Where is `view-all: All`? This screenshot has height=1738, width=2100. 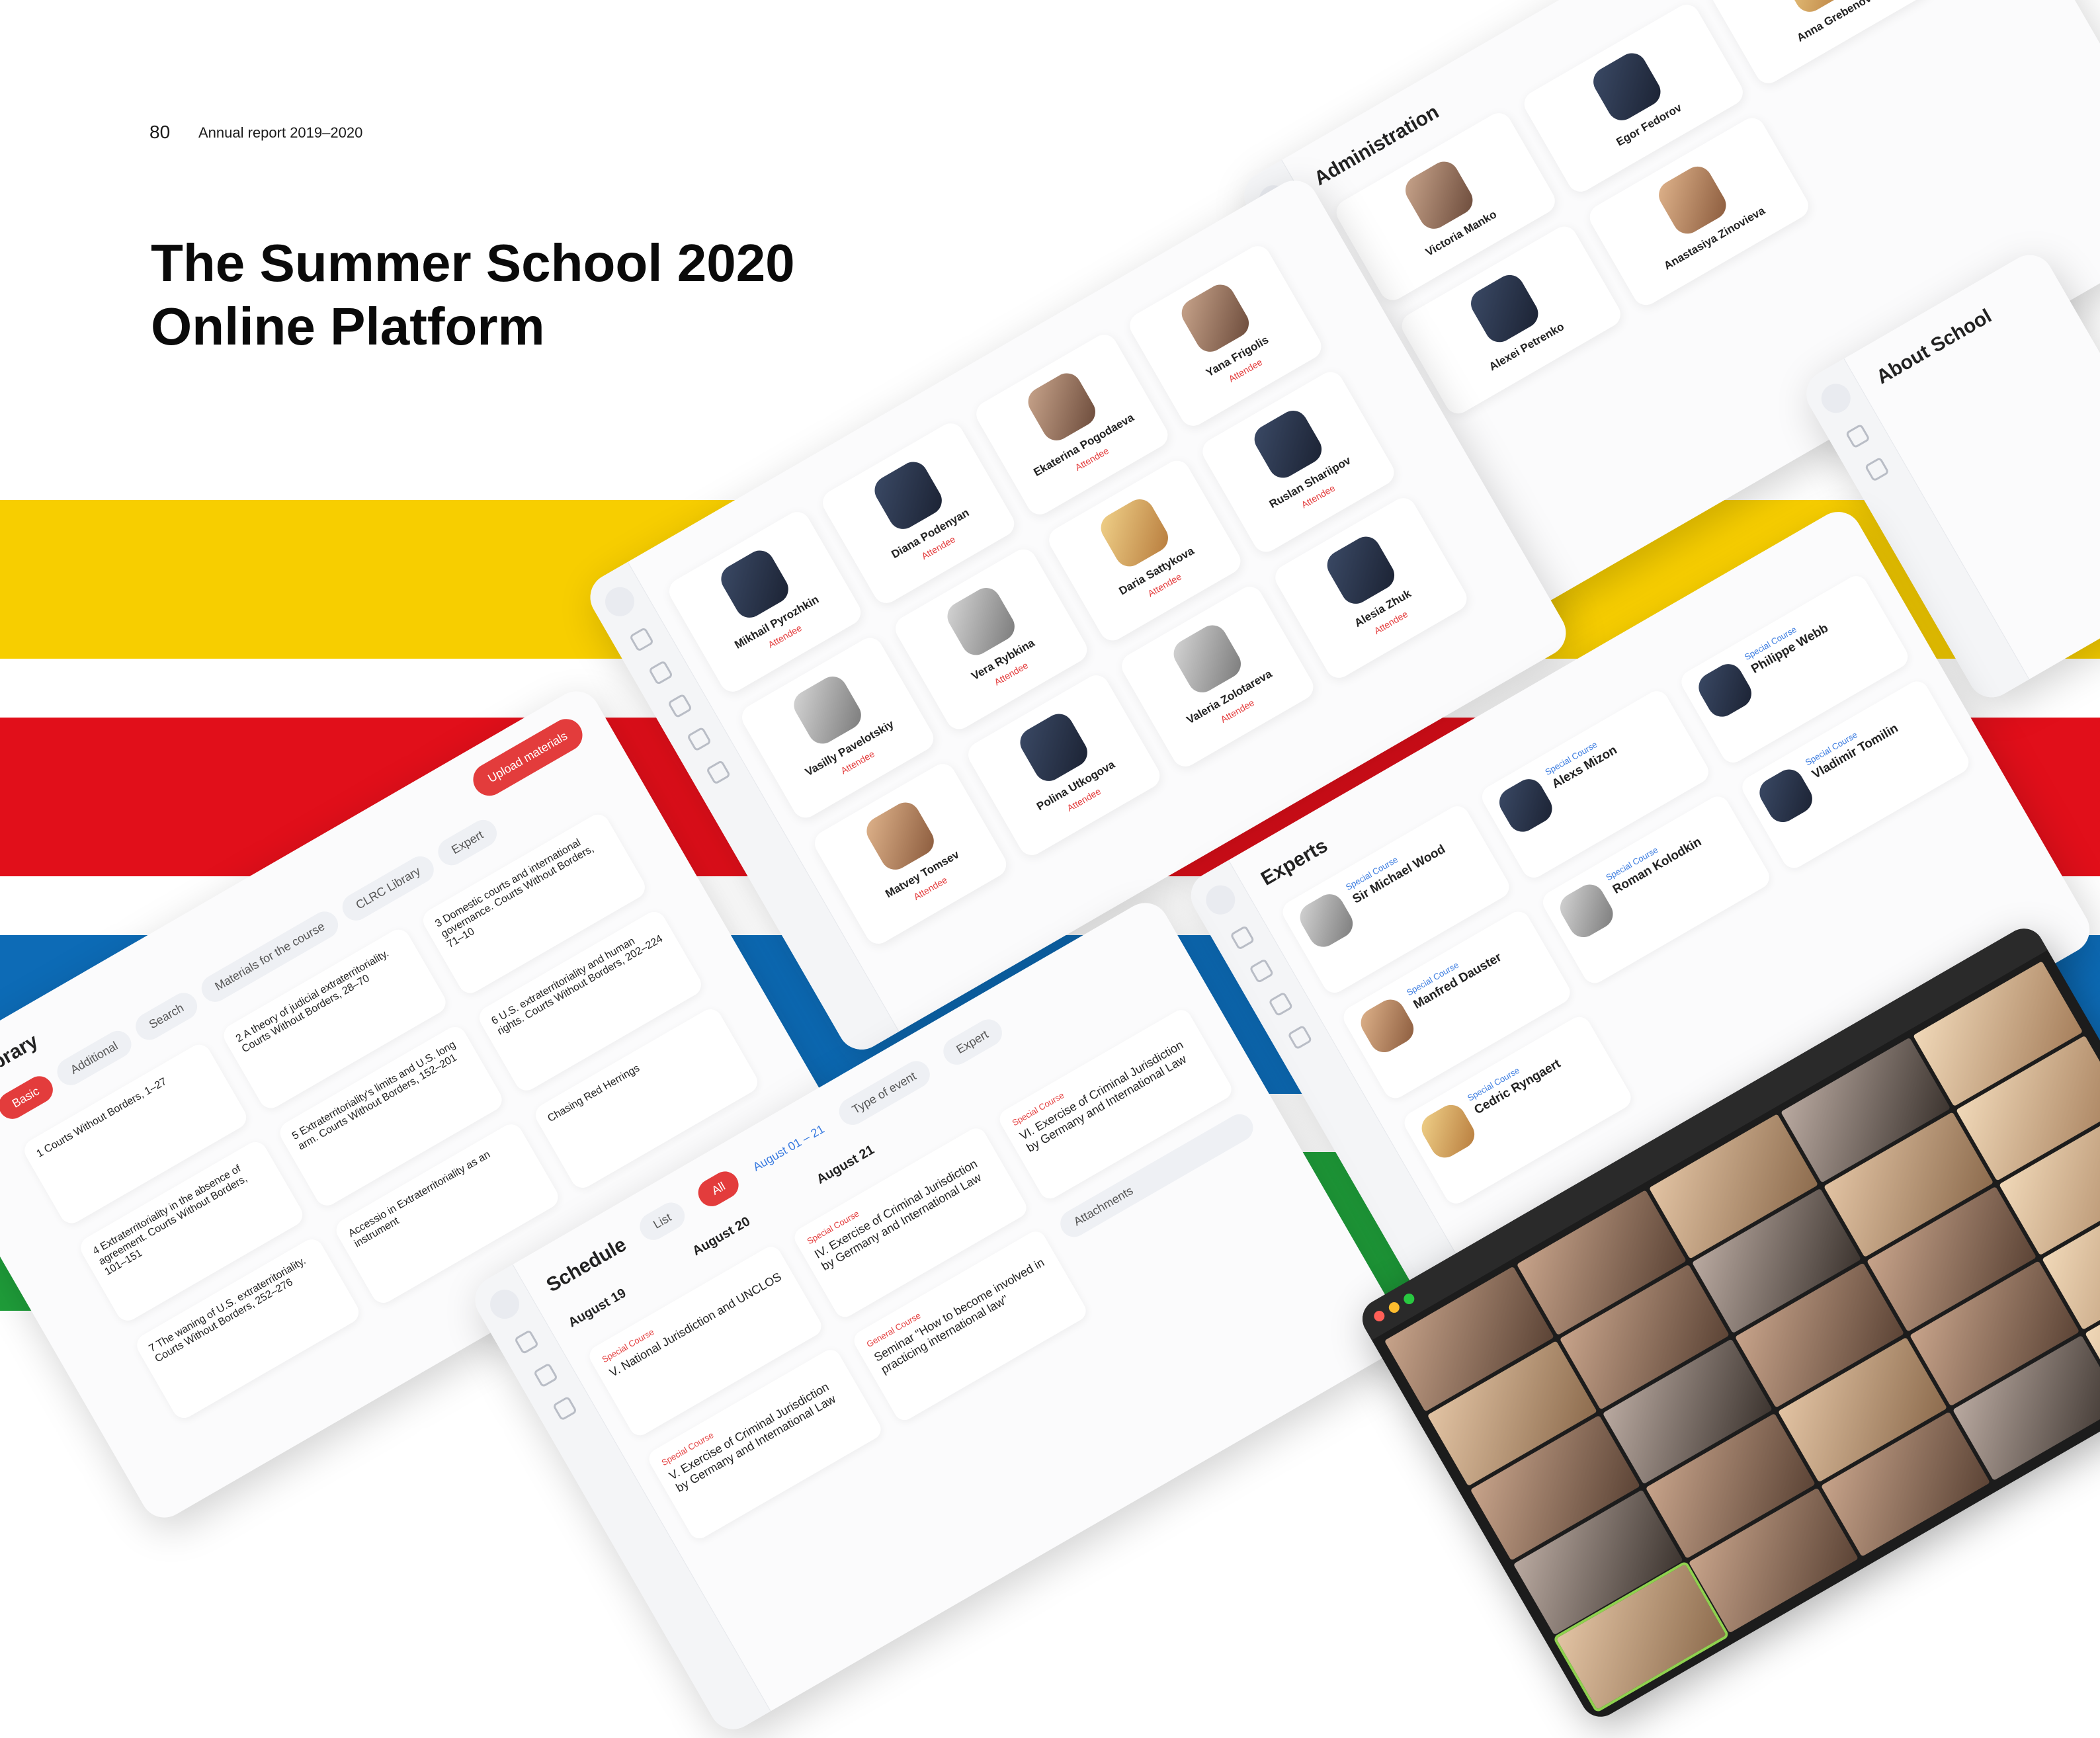 view-all: All is located at coordinates (718, 1189).